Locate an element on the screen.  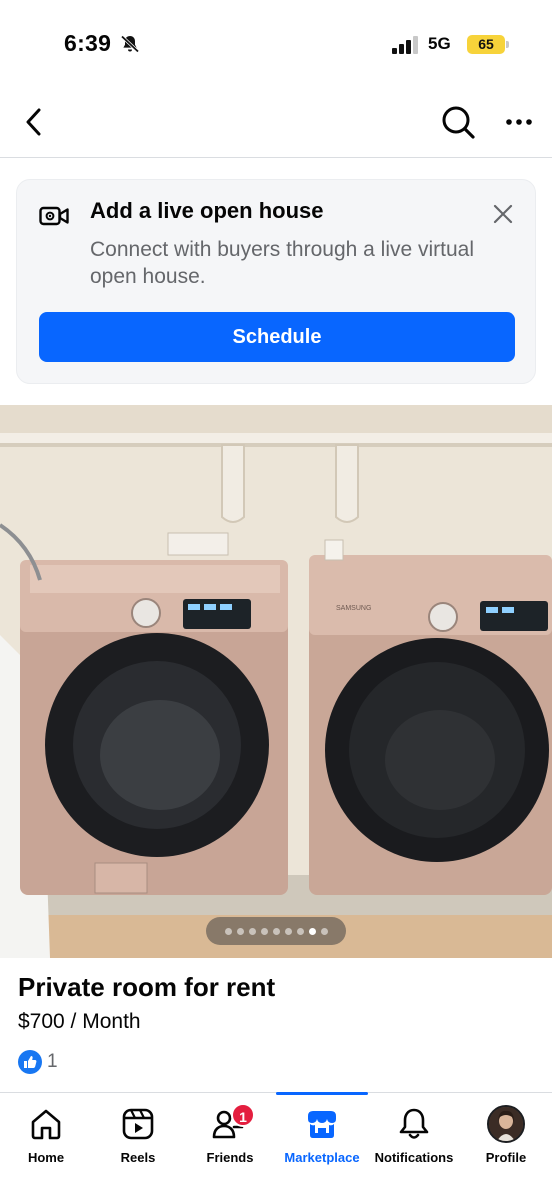
marketplace-icon is located at coordinates (322, 1124).